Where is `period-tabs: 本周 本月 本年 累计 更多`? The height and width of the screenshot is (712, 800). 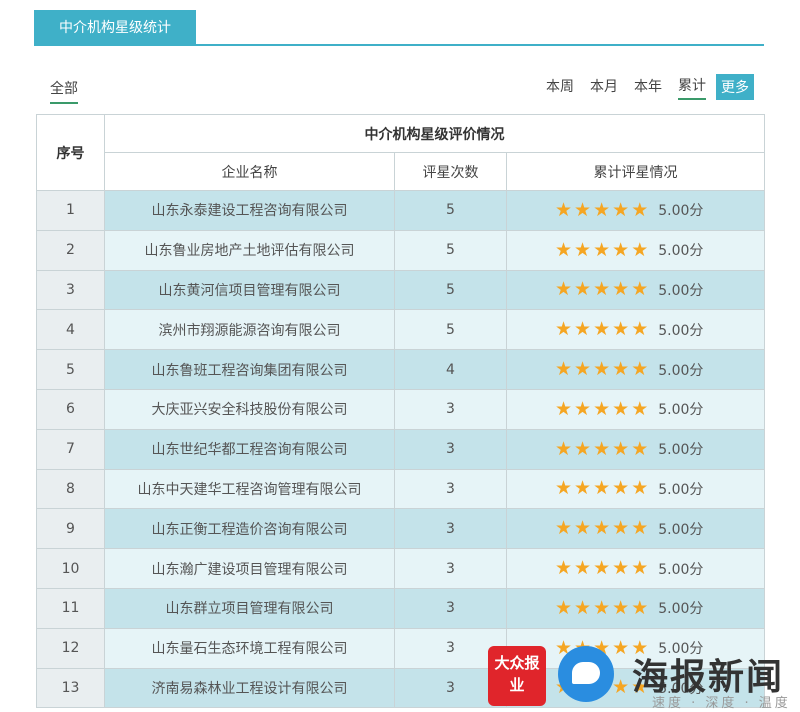
period-tabs: 本周 本月 本年 累计 更多 is located at coordinates (642, 87).